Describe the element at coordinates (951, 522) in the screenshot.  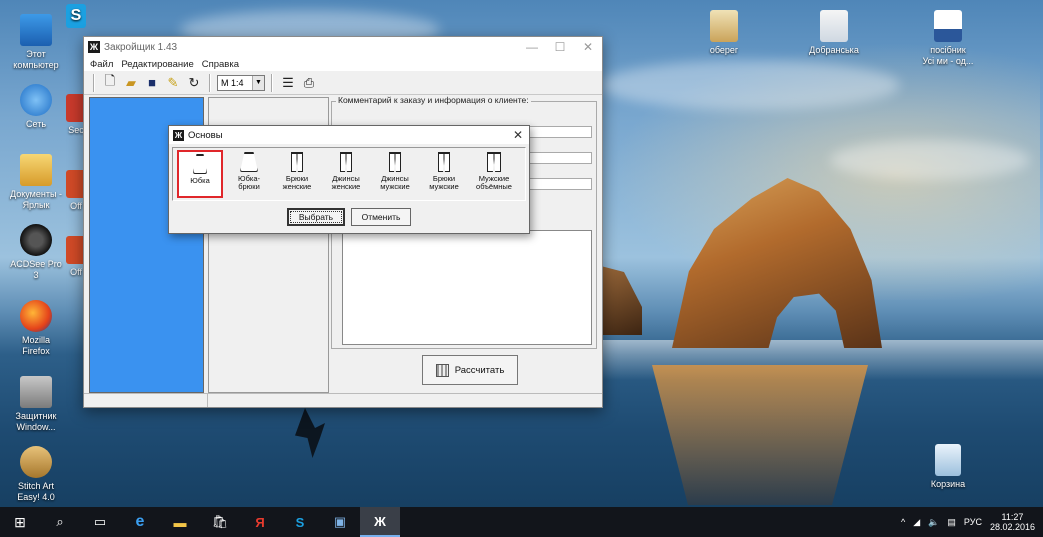
I see `notification-icon: ▤` at that location.